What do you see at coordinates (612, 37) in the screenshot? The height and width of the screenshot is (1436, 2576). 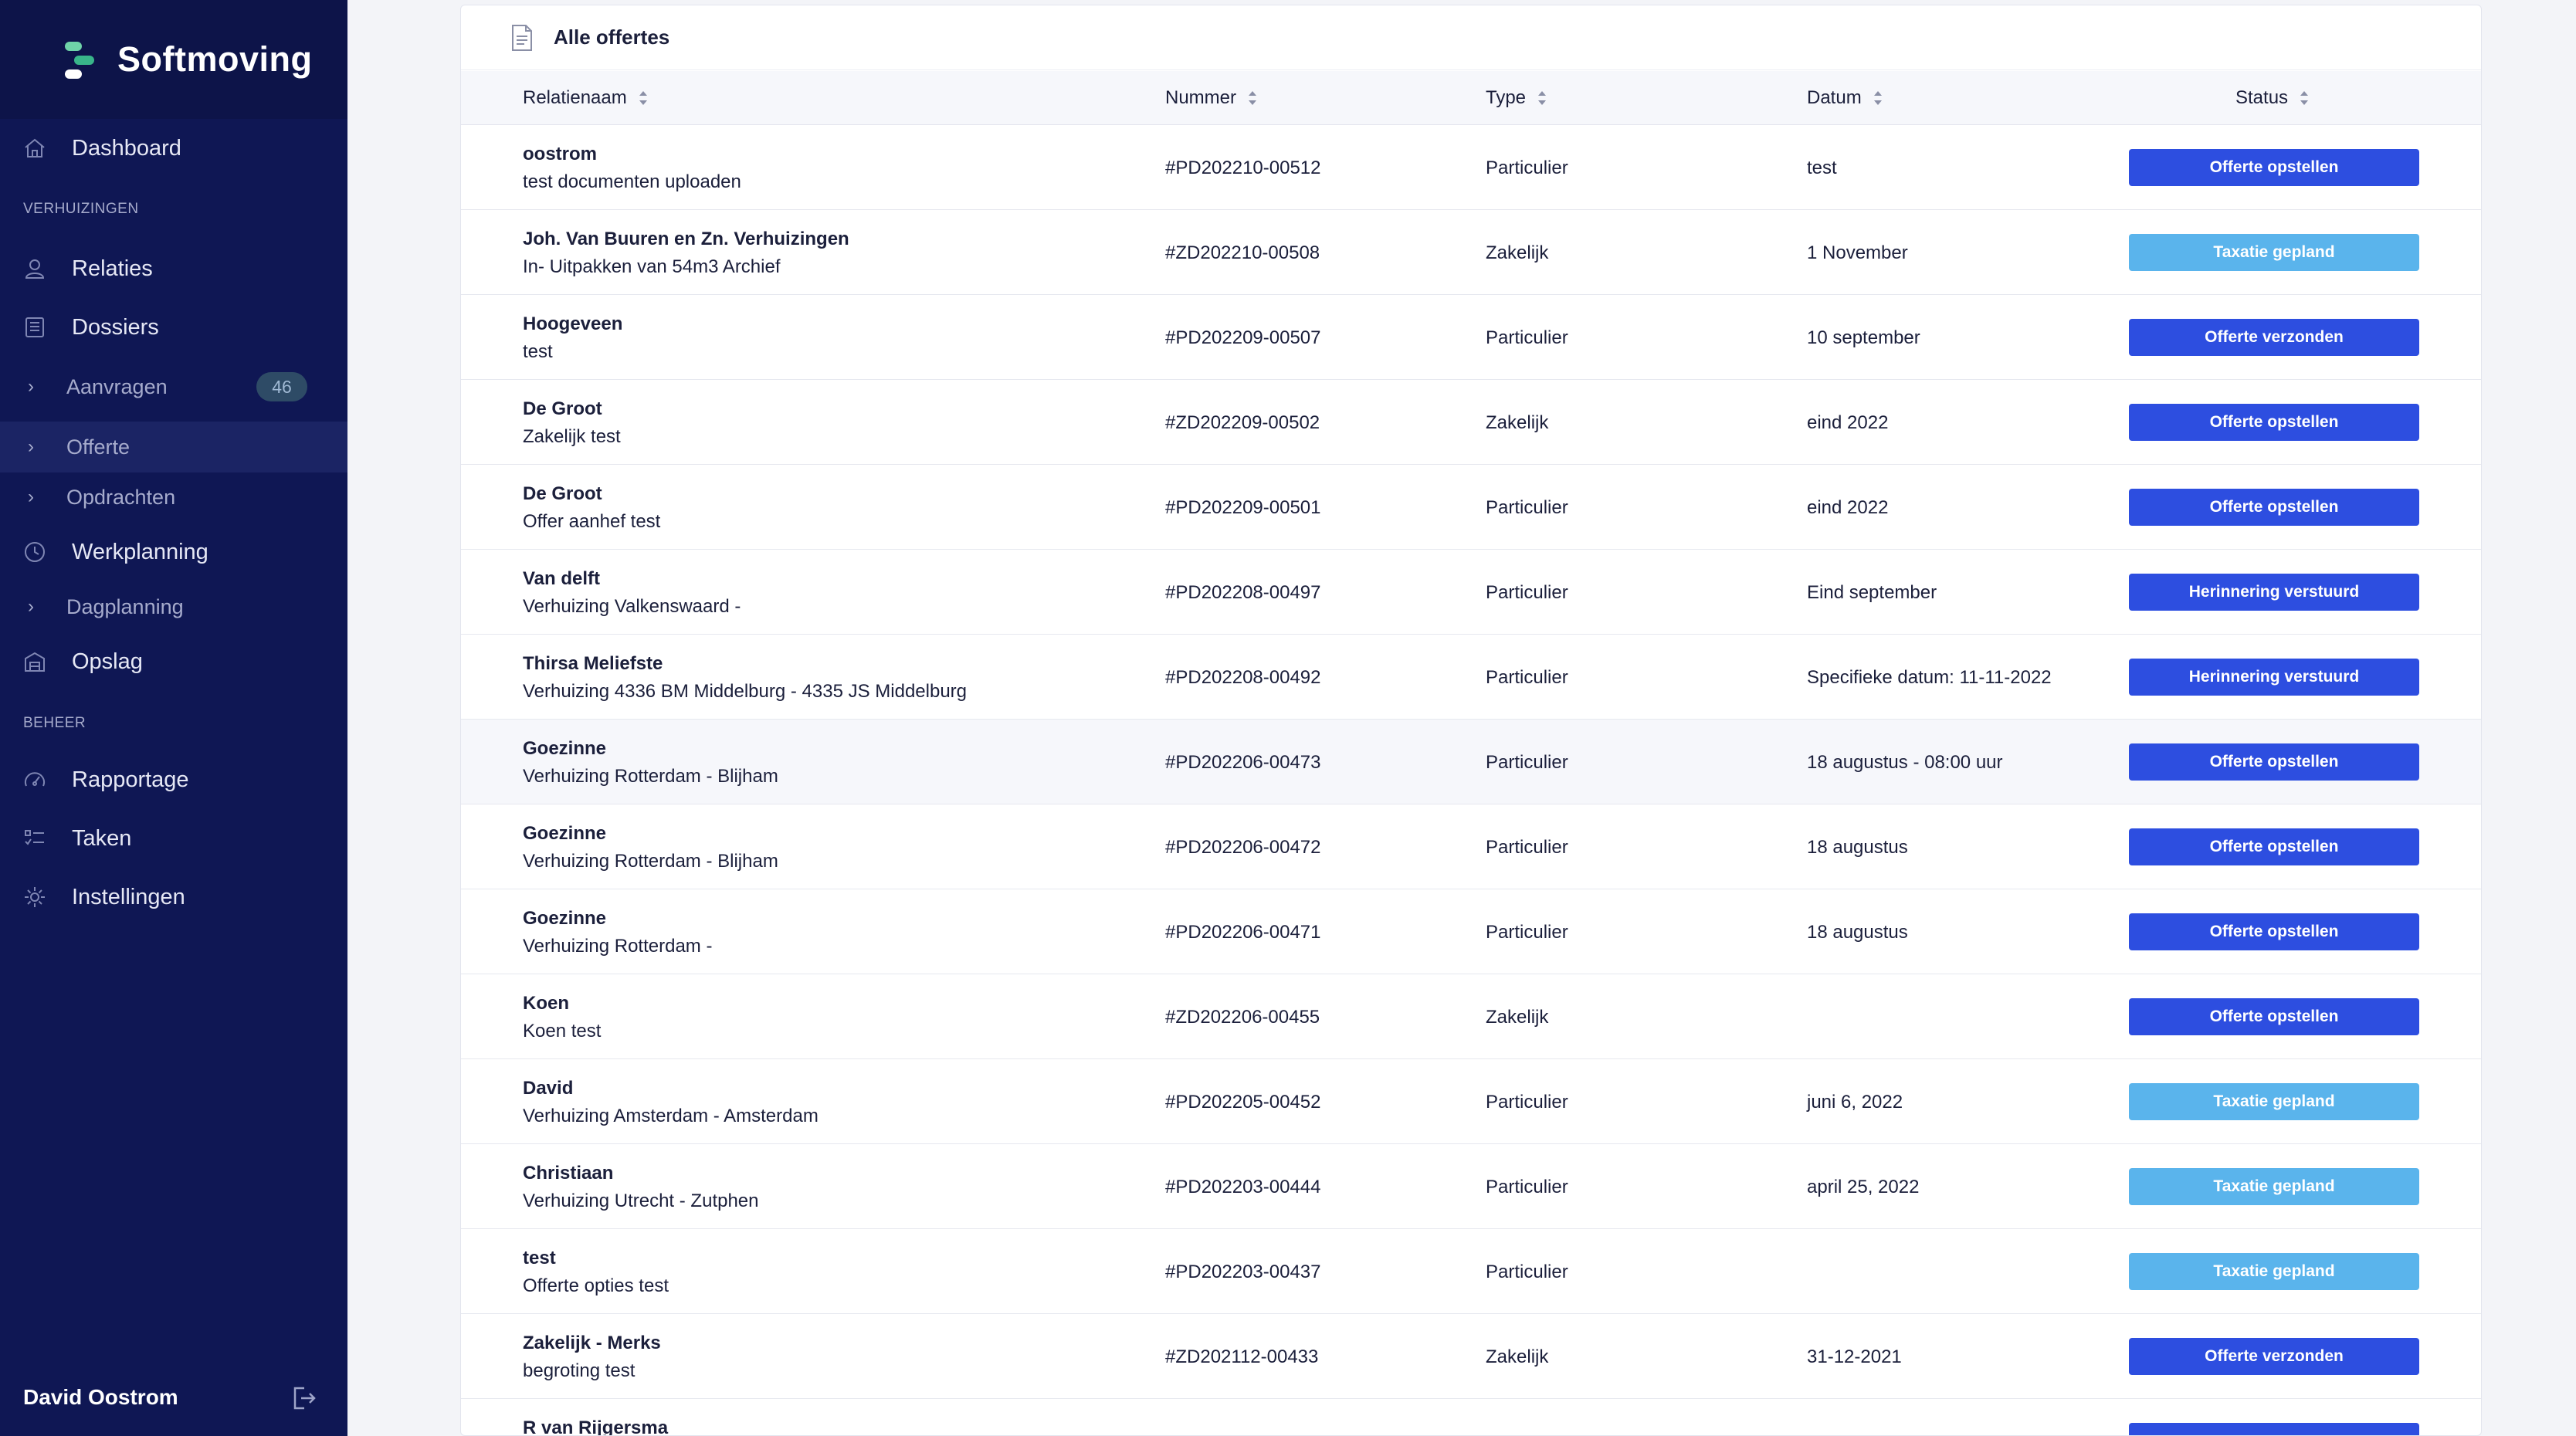 I see `page-title: Alle offertes` at bounding box center [612, 37].